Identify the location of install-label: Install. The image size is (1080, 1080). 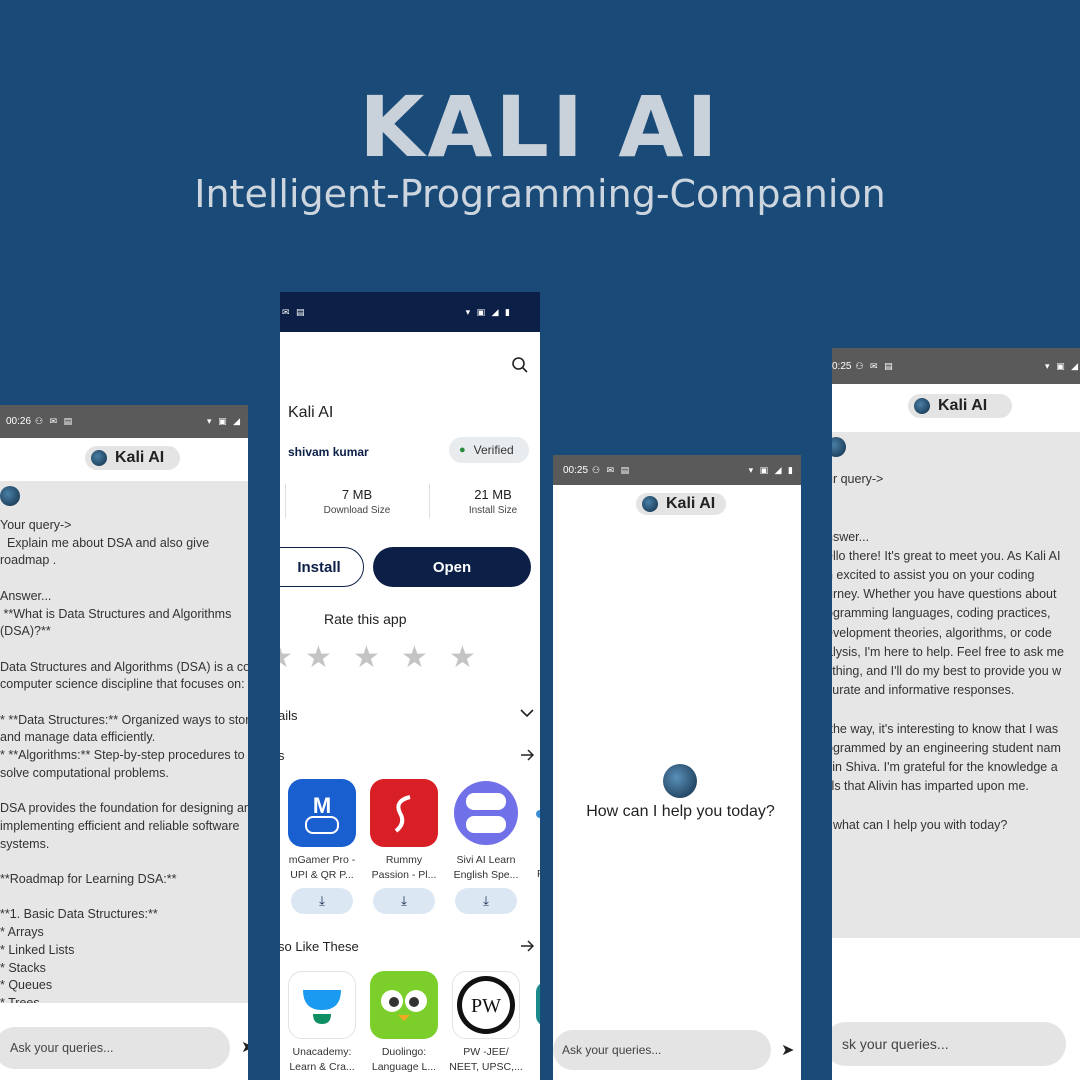
(319, 567).